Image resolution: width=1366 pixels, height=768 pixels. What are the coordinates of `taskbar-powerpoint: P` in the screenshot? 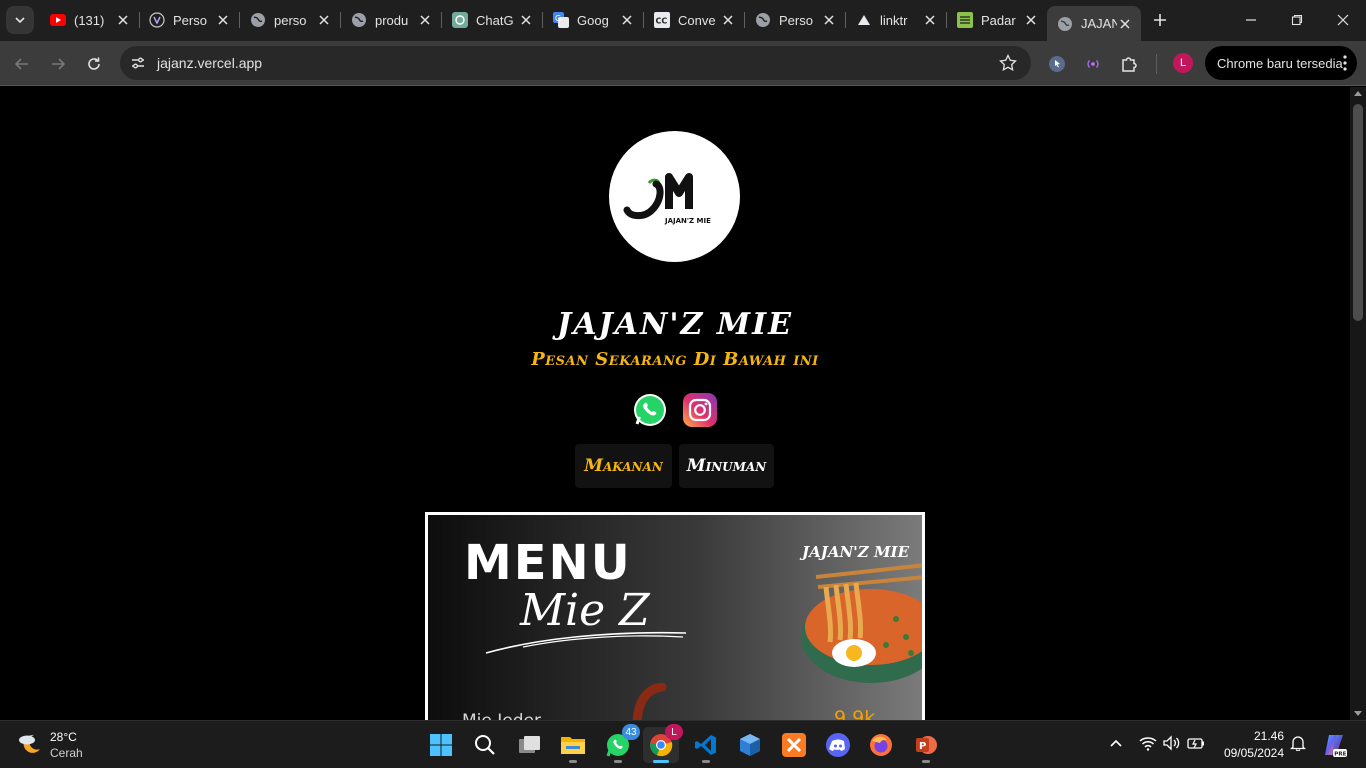 It's located at (926, 745).